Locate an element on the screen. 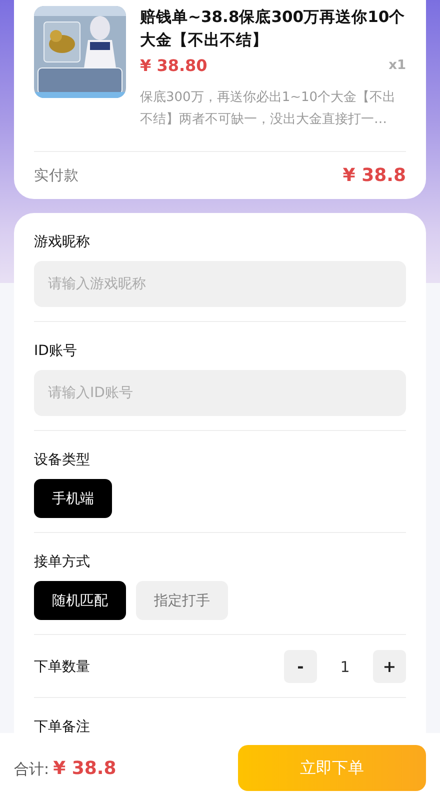 This screenshot has height=803, width=440. product-price: ¥ 38.80 is located at coordinates (174, 65).